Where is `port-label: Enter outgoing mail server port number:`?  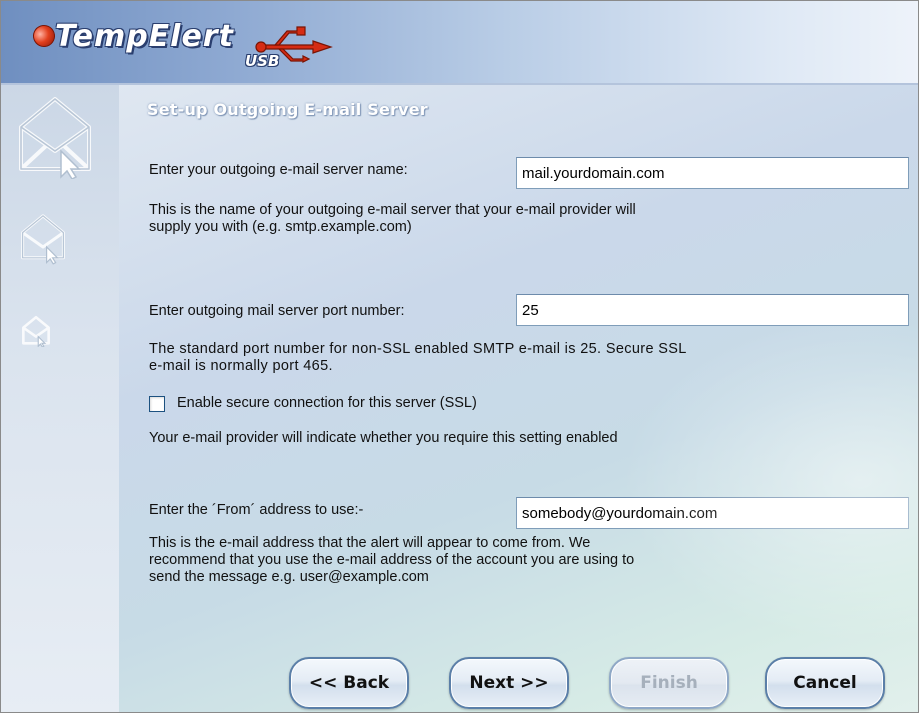 port-label: Enter outgoing mail server port number: is located at coordinates (277, 311).